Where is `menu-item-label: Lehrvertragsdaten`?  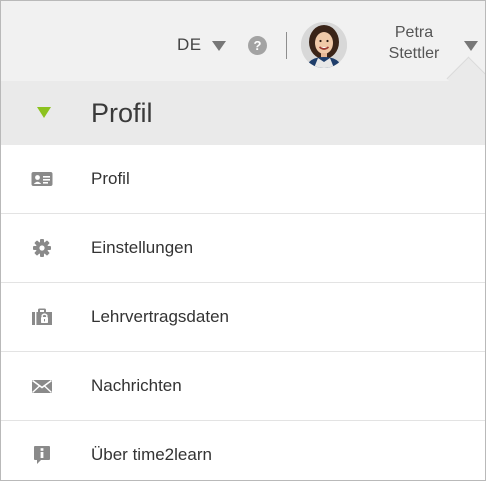
menu-item-label: Lehrvertragsdaten is located at coordinates (160, 316).